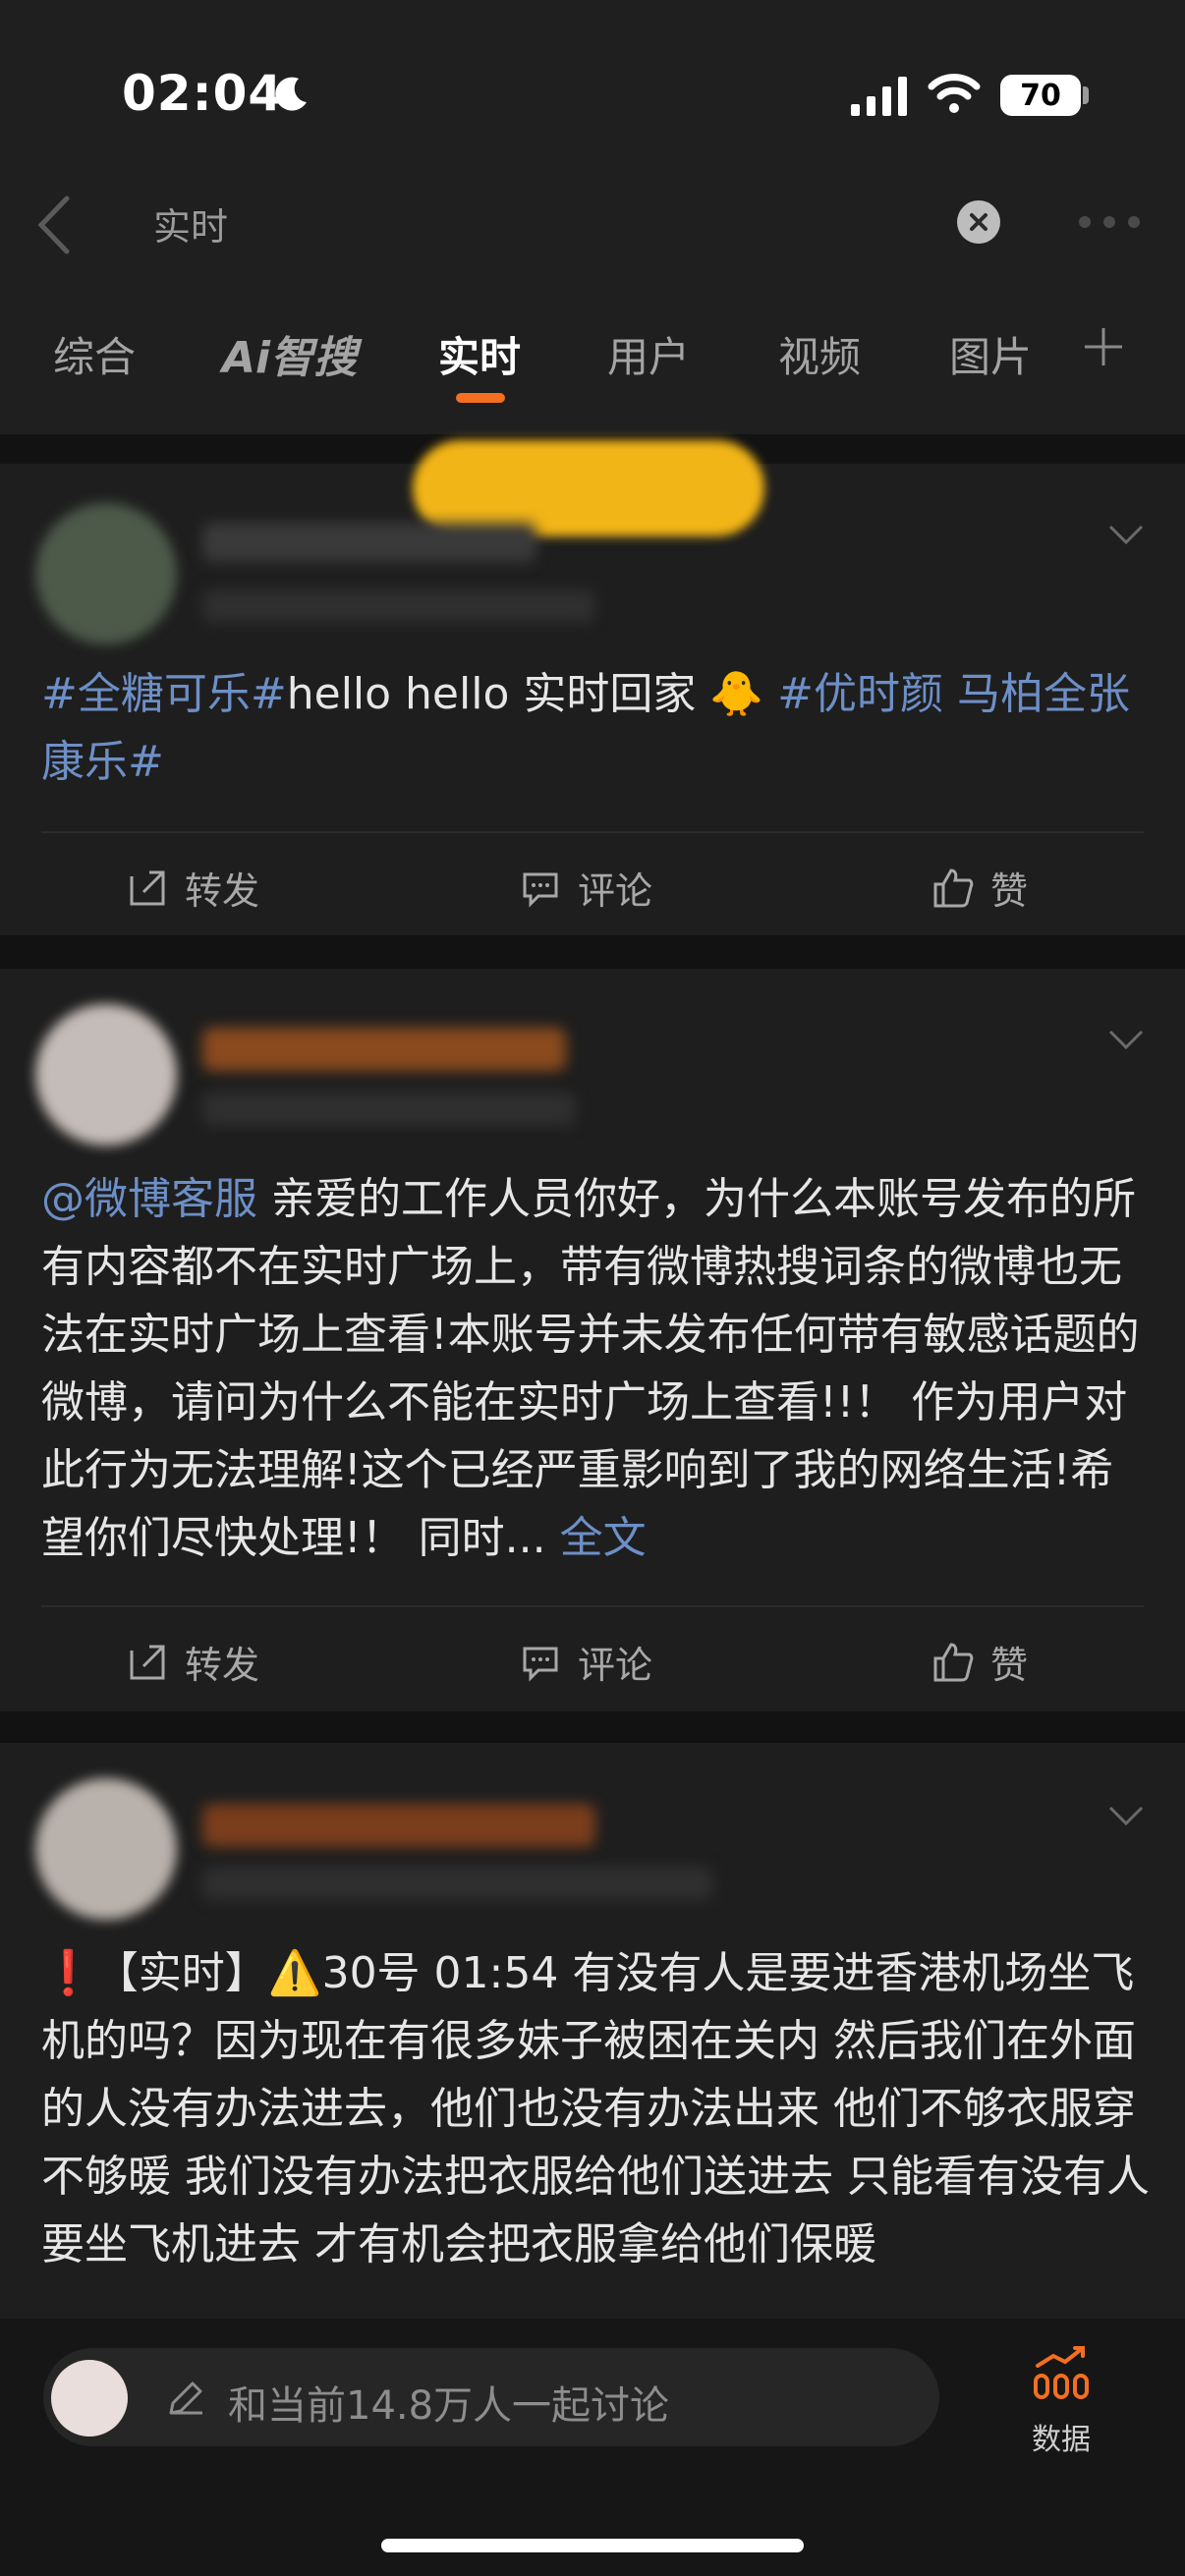 The image size is (1185, 2576). Describe the element at coordinates (480, 354) in the screenshot. I see `tab-realtime: 实时` at that location.